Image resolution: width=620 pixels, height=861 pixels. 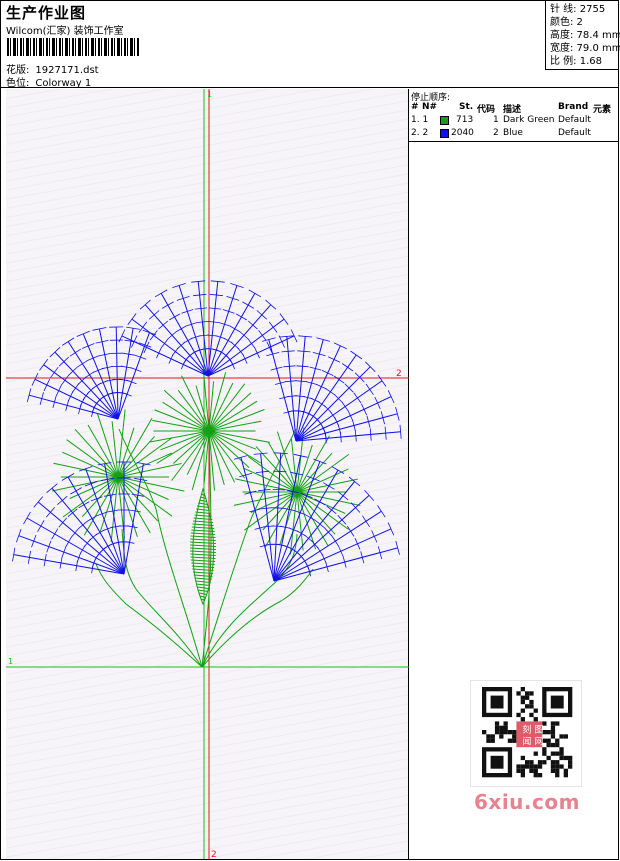 What do you see at coordinates (602, 110) in the screenshot?
I see `col-elem: 元素` at bounding box center [602, 110].